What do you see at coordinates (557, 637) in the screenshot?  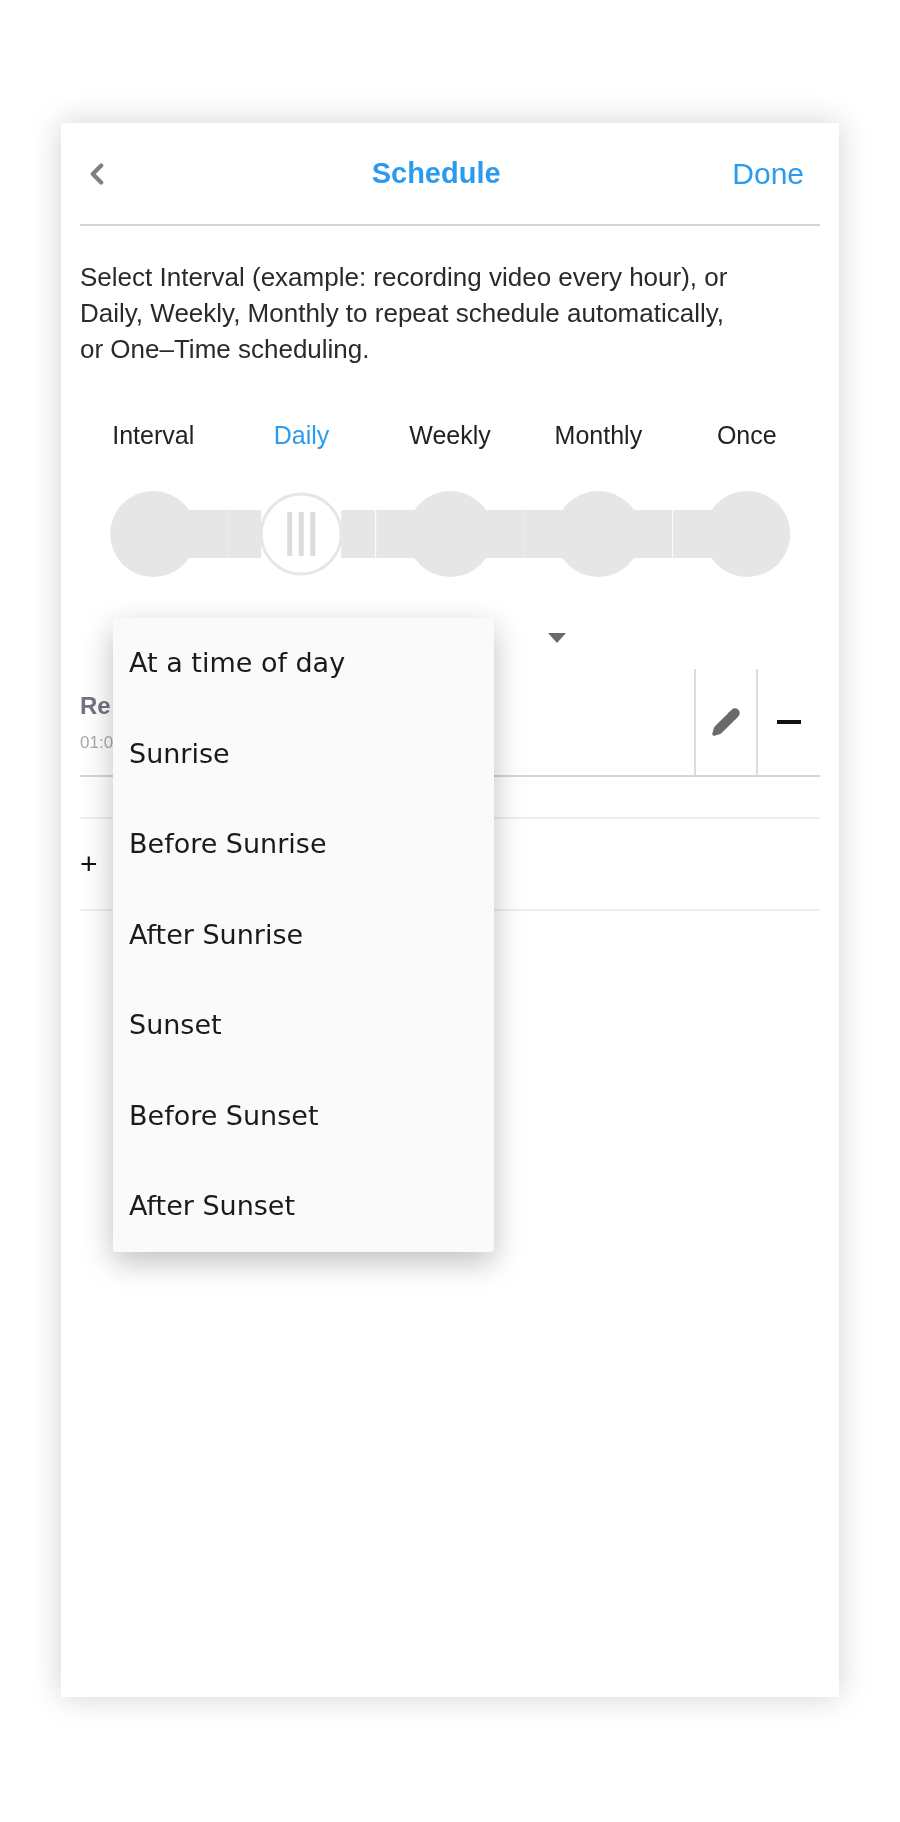 I see `dropdown-caret-icon` at bounding box center [557, 637].